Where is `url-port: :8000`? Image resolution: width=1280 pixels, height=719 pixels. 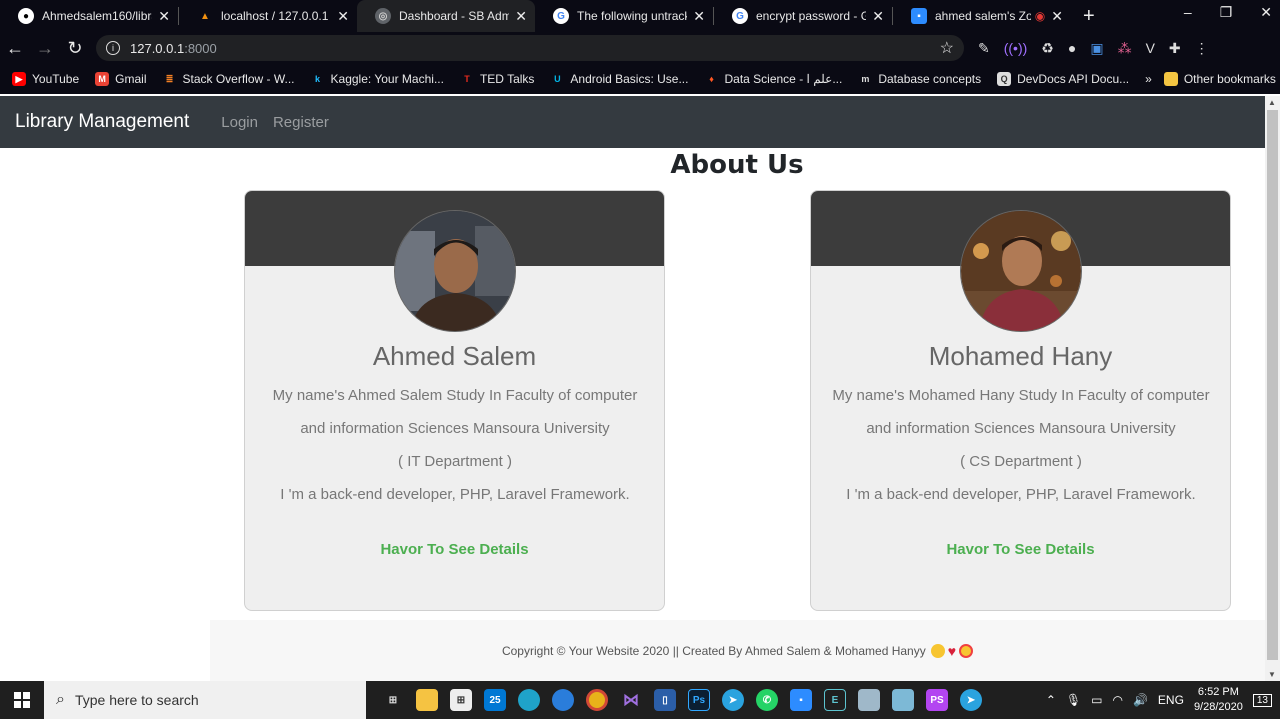
url-port: :8000 is located at coordinates (200, 48).